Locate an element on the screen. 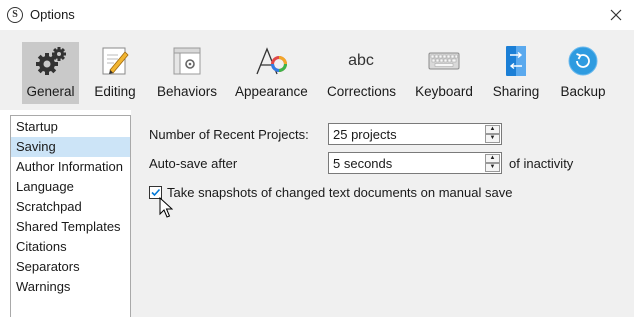  sidebar-item-saving: Saving is located at coordinates (70, 147).